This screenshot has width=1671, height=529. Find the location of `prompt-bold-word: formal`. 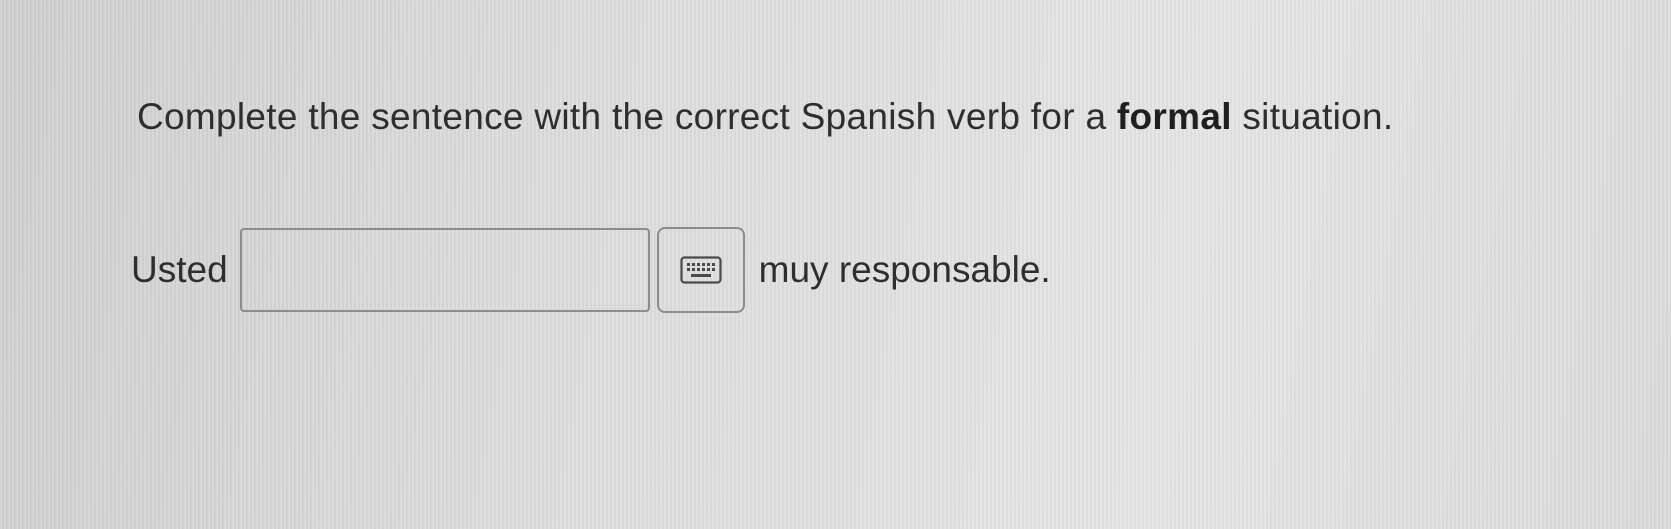

prompt-bold-word: formal is located at coordinates (1174, 116).